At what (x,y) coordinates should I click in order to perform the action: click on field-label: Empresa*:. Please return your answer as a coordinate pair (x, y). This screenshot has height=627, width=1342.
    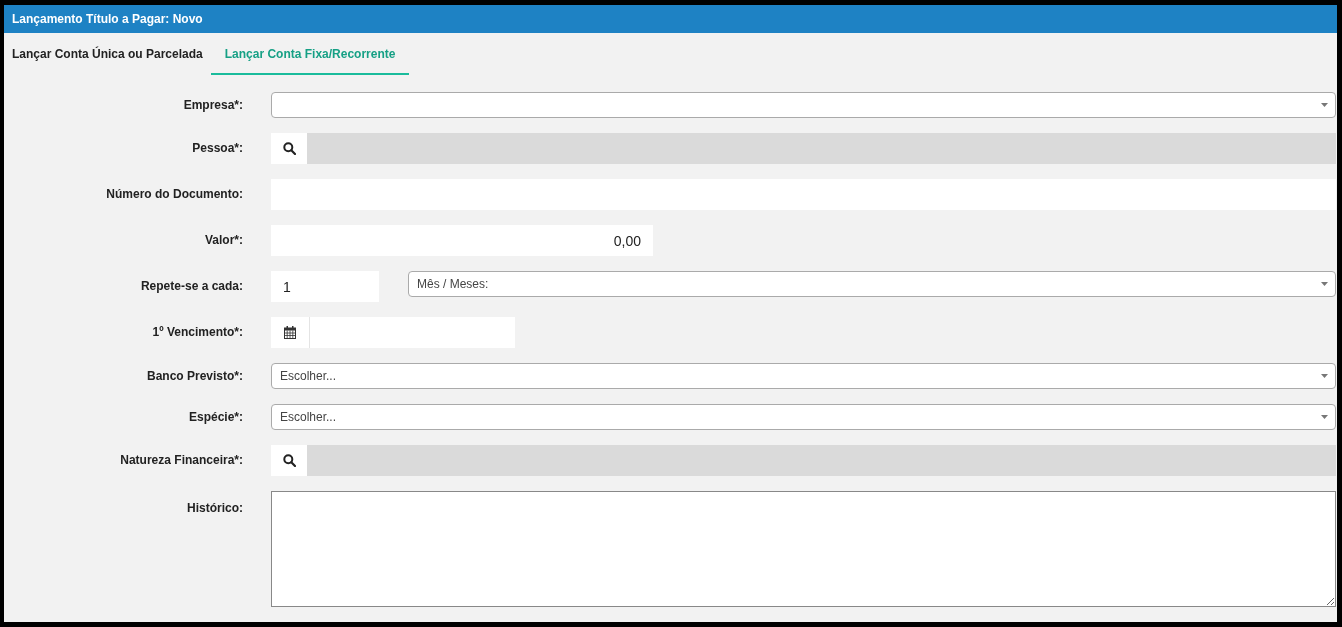
    Looking at the image, I should click on (212, 105).